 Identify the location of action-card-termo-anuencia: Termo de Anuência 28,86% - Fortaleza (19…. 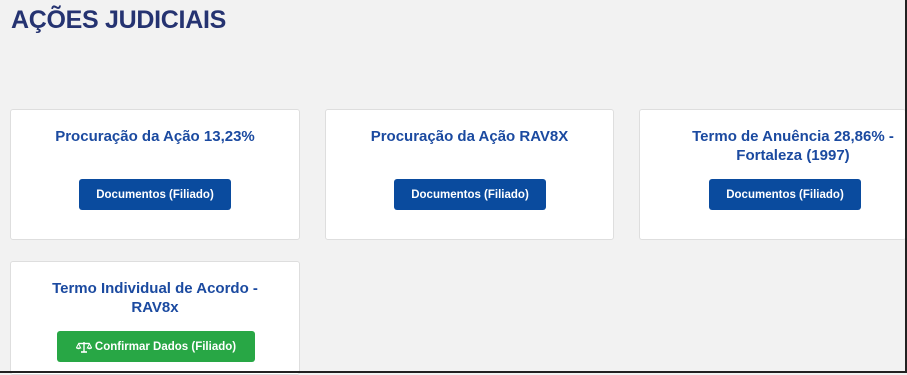
(772, 174).